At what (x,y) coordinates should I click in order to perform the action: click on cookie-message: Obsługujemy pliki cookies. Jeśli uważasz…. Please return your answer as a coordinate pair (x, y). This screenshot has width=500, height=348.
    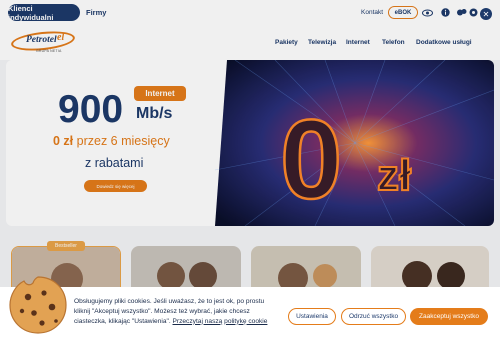
    Looking at the image, I should click on (174, 311).